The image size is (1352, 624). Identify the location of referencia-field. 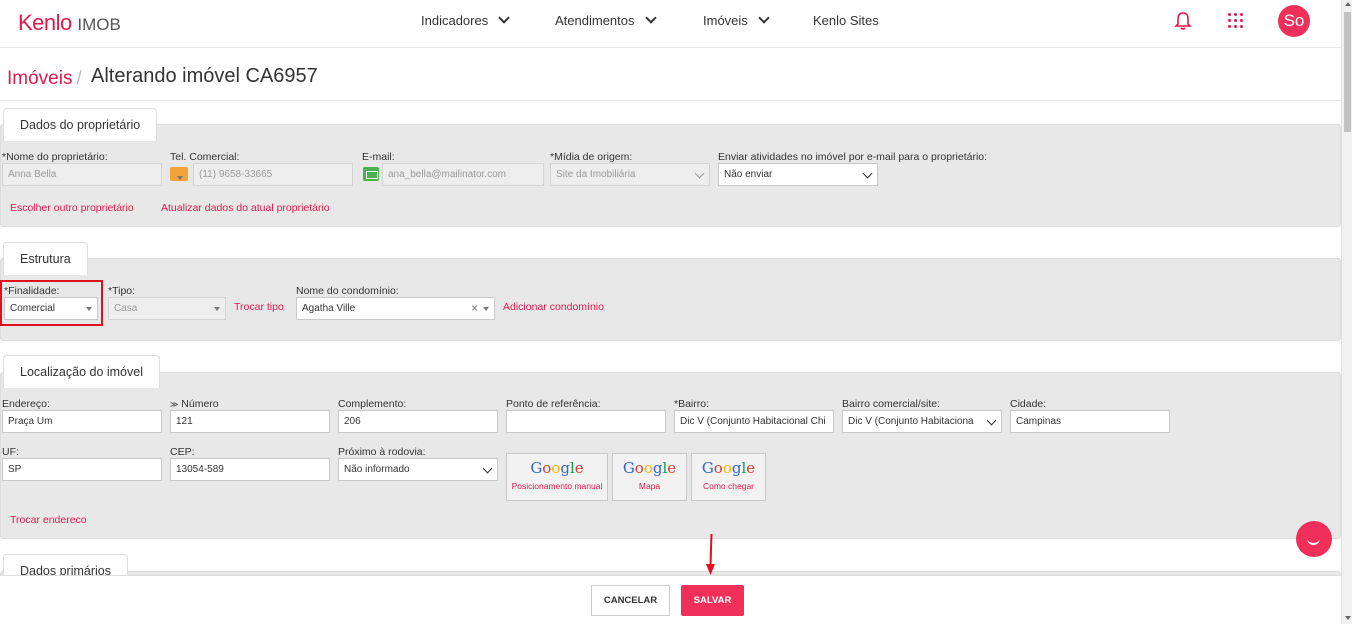
(586, 421).